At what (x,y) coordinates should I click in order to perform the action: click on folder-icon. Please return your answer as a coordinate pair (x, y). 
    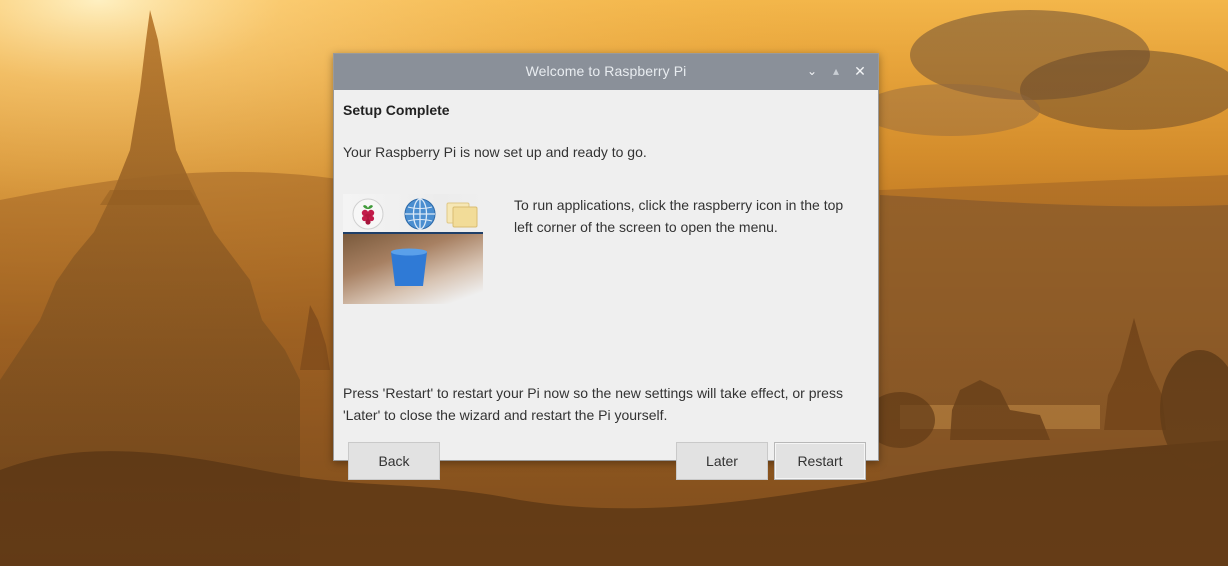
    Looking at the image, I should click on (463, 216).